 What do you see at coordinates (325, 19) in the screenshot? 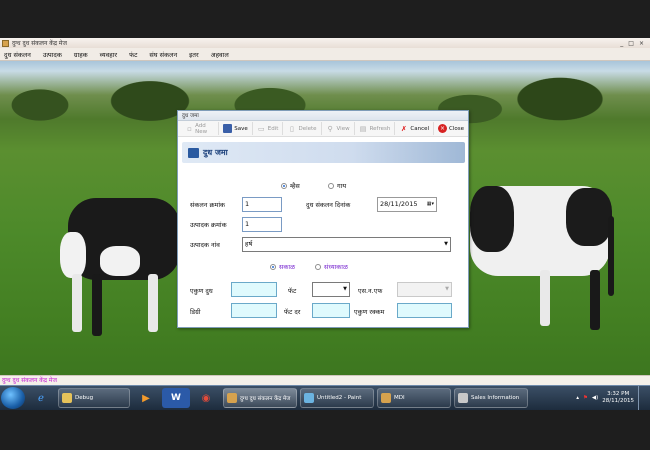
I see `top-letterbox` at bounding box center [325, 19].